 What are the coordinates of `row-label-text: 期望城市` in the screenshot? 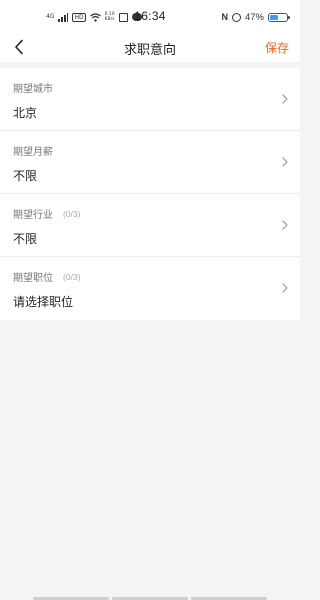 It's located at (33, 89).